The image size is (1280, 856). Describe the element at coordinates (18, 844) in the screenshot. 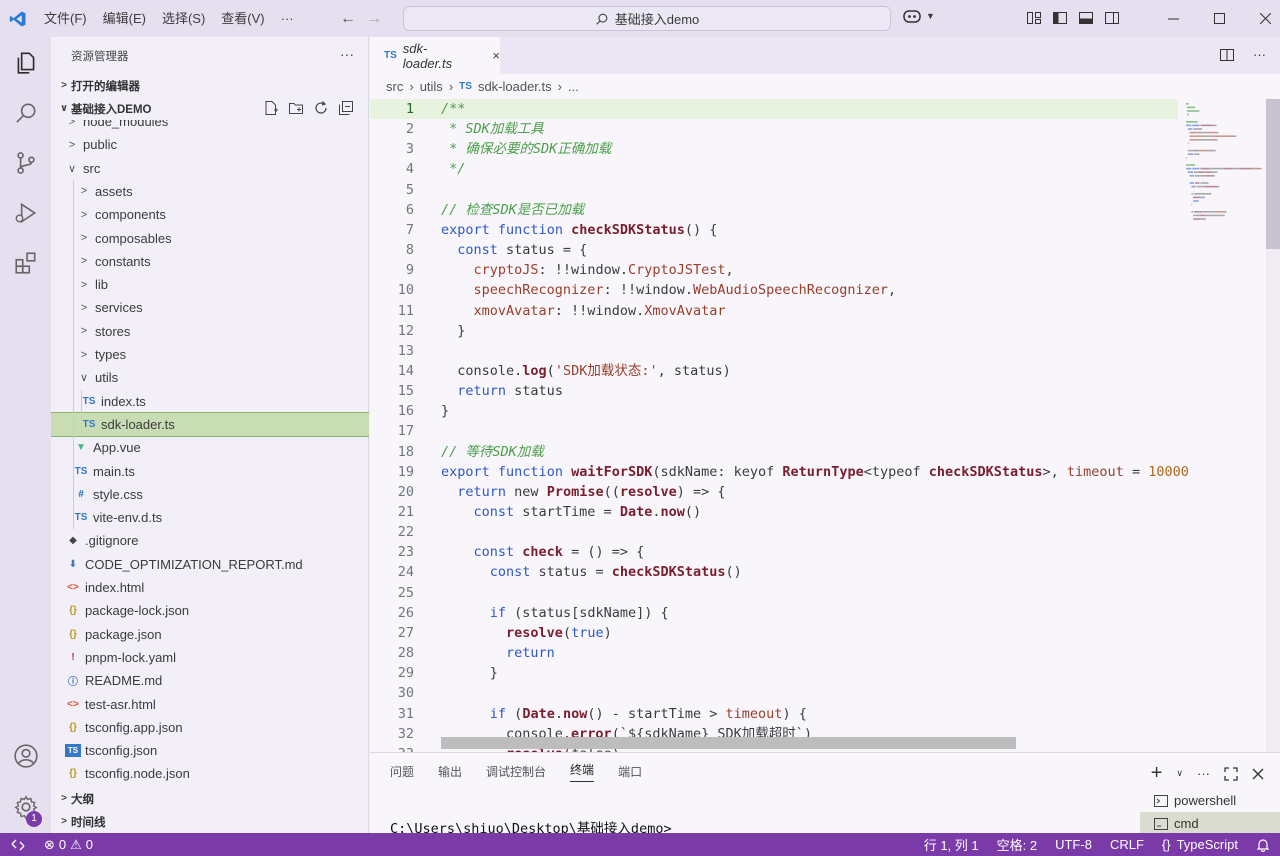

I see `remote-button` at that location.